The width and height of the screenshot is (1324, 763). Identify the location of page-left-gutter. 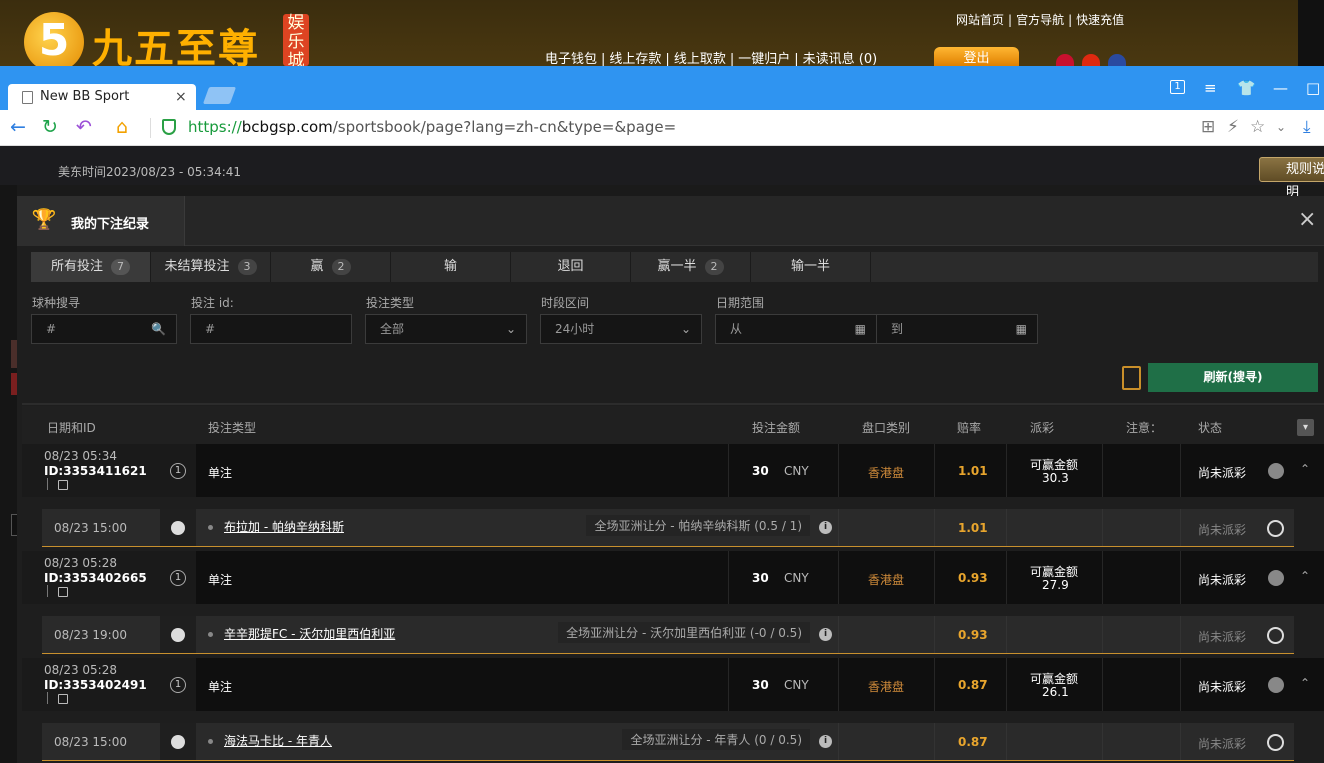
(8, 474).